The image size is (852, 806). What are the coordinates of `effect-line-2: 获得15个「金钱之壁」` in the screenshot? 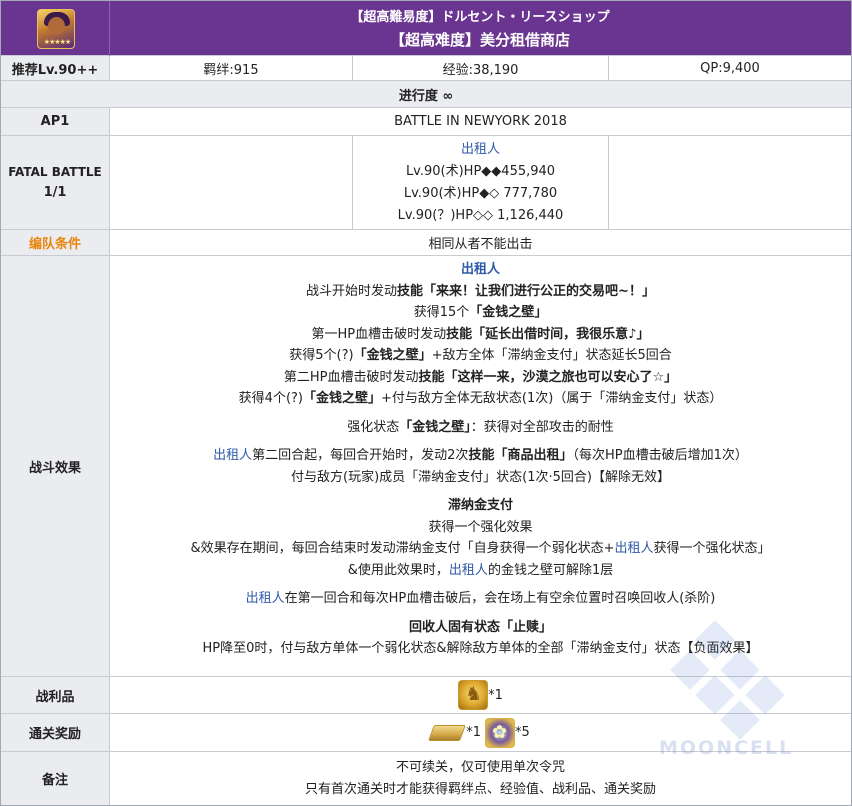 It's located at (480, 312).